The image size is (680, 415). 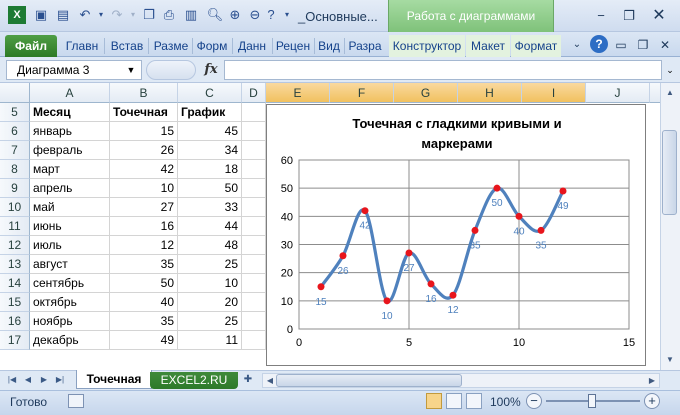 What do you see at coordinates (171, 46) in the screenshot?
I see `tab-page-layout: Разме` at bounding box center [171, 46].